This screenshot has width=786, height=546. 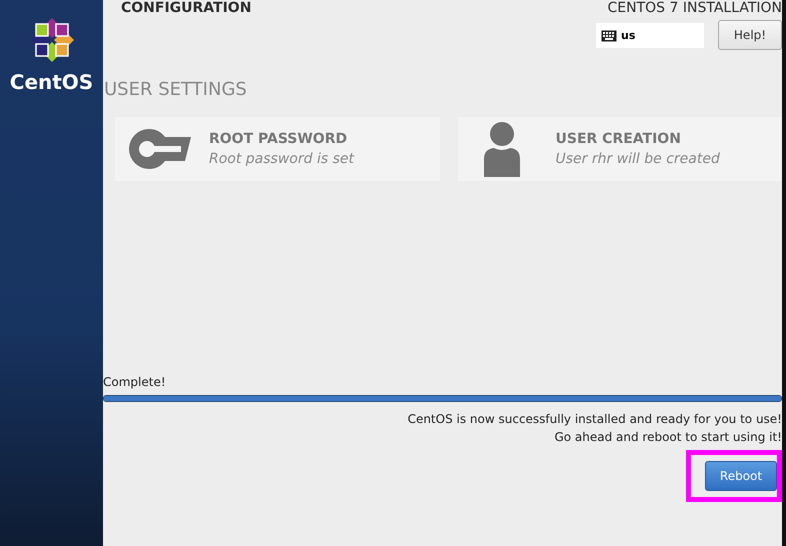 I want to click on keyboard-layout-label: us, so click(x=628, y=35).